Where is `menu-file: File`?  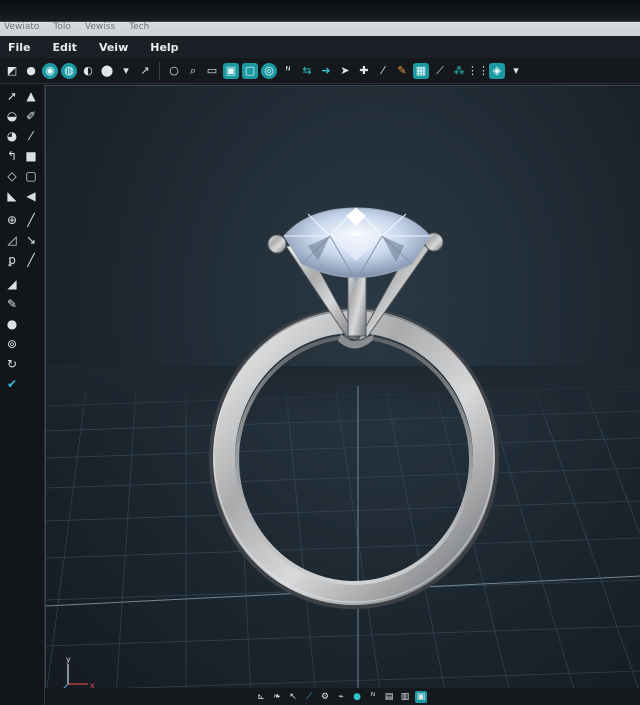
menu-file: File is located at coordinates (19, 47).